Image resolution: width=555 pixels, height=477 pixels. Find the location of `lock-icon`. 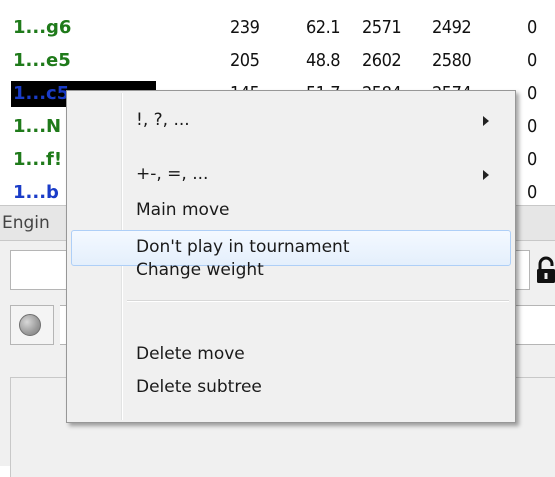

lock-icon is located at coordinates (545, 270).